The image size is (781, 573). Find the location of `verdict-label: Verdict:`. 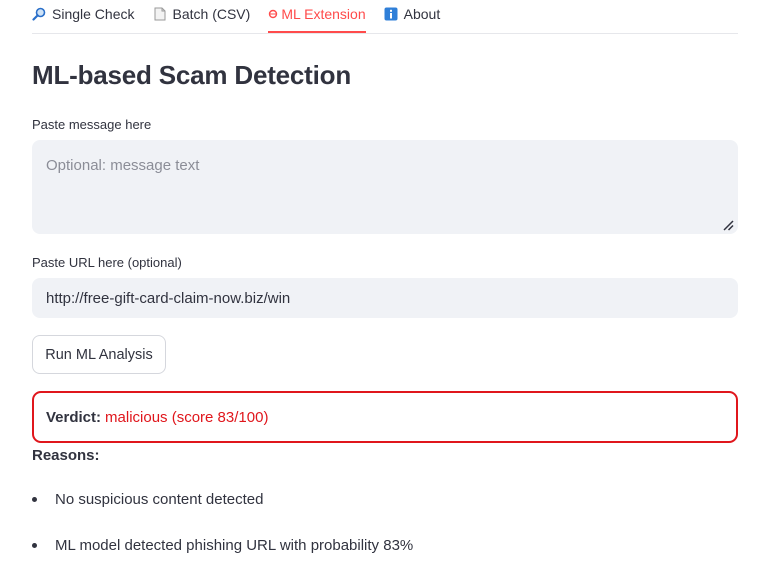

verdict-label: Verdict: is located at coordinates (74, 417).